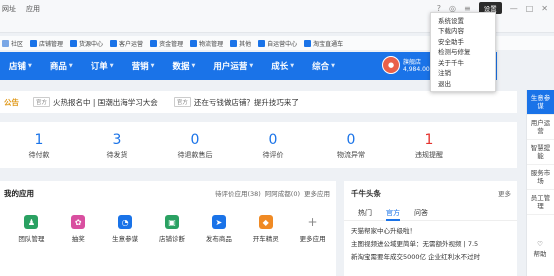 Image resolution: width=554 pixels, height=276 pixels. Describe the element at coordinates (317, 193) in the screenshot. I see `apps-link: 更多应用` at that location.